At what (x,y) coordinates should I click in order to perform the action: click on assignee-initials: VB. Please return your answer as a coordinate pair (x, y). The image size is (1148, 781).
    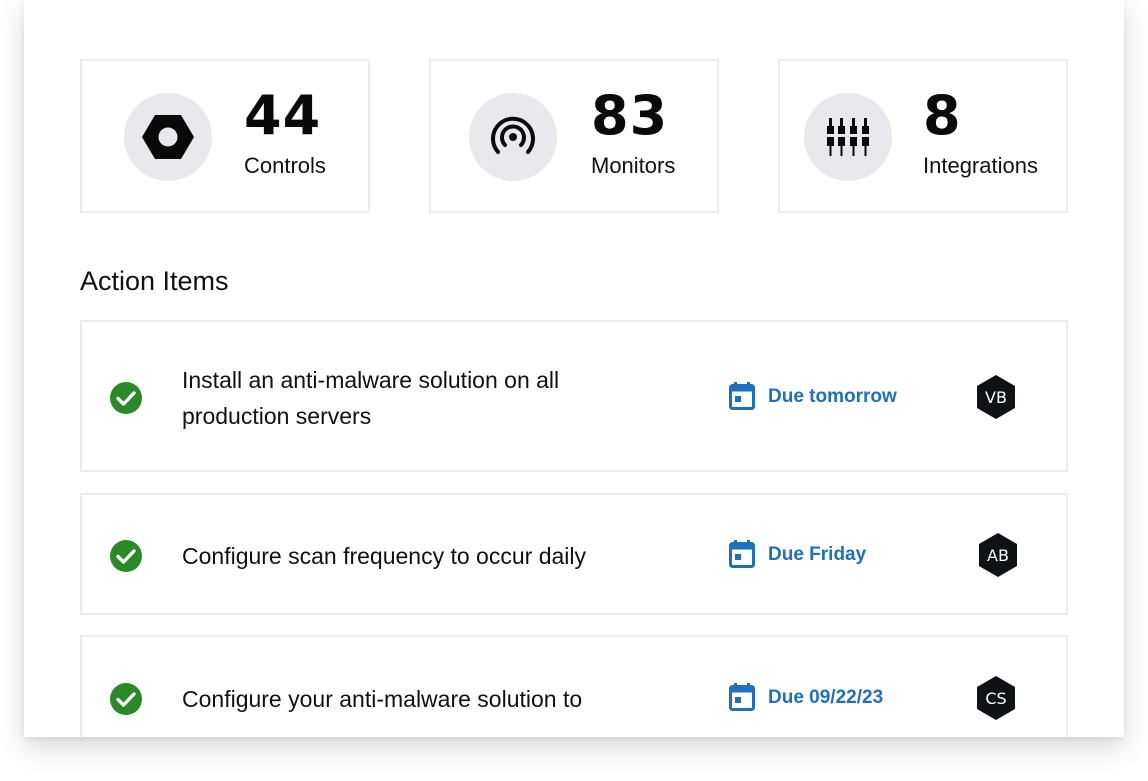
    Looking at the image, I should click on (996, 397).